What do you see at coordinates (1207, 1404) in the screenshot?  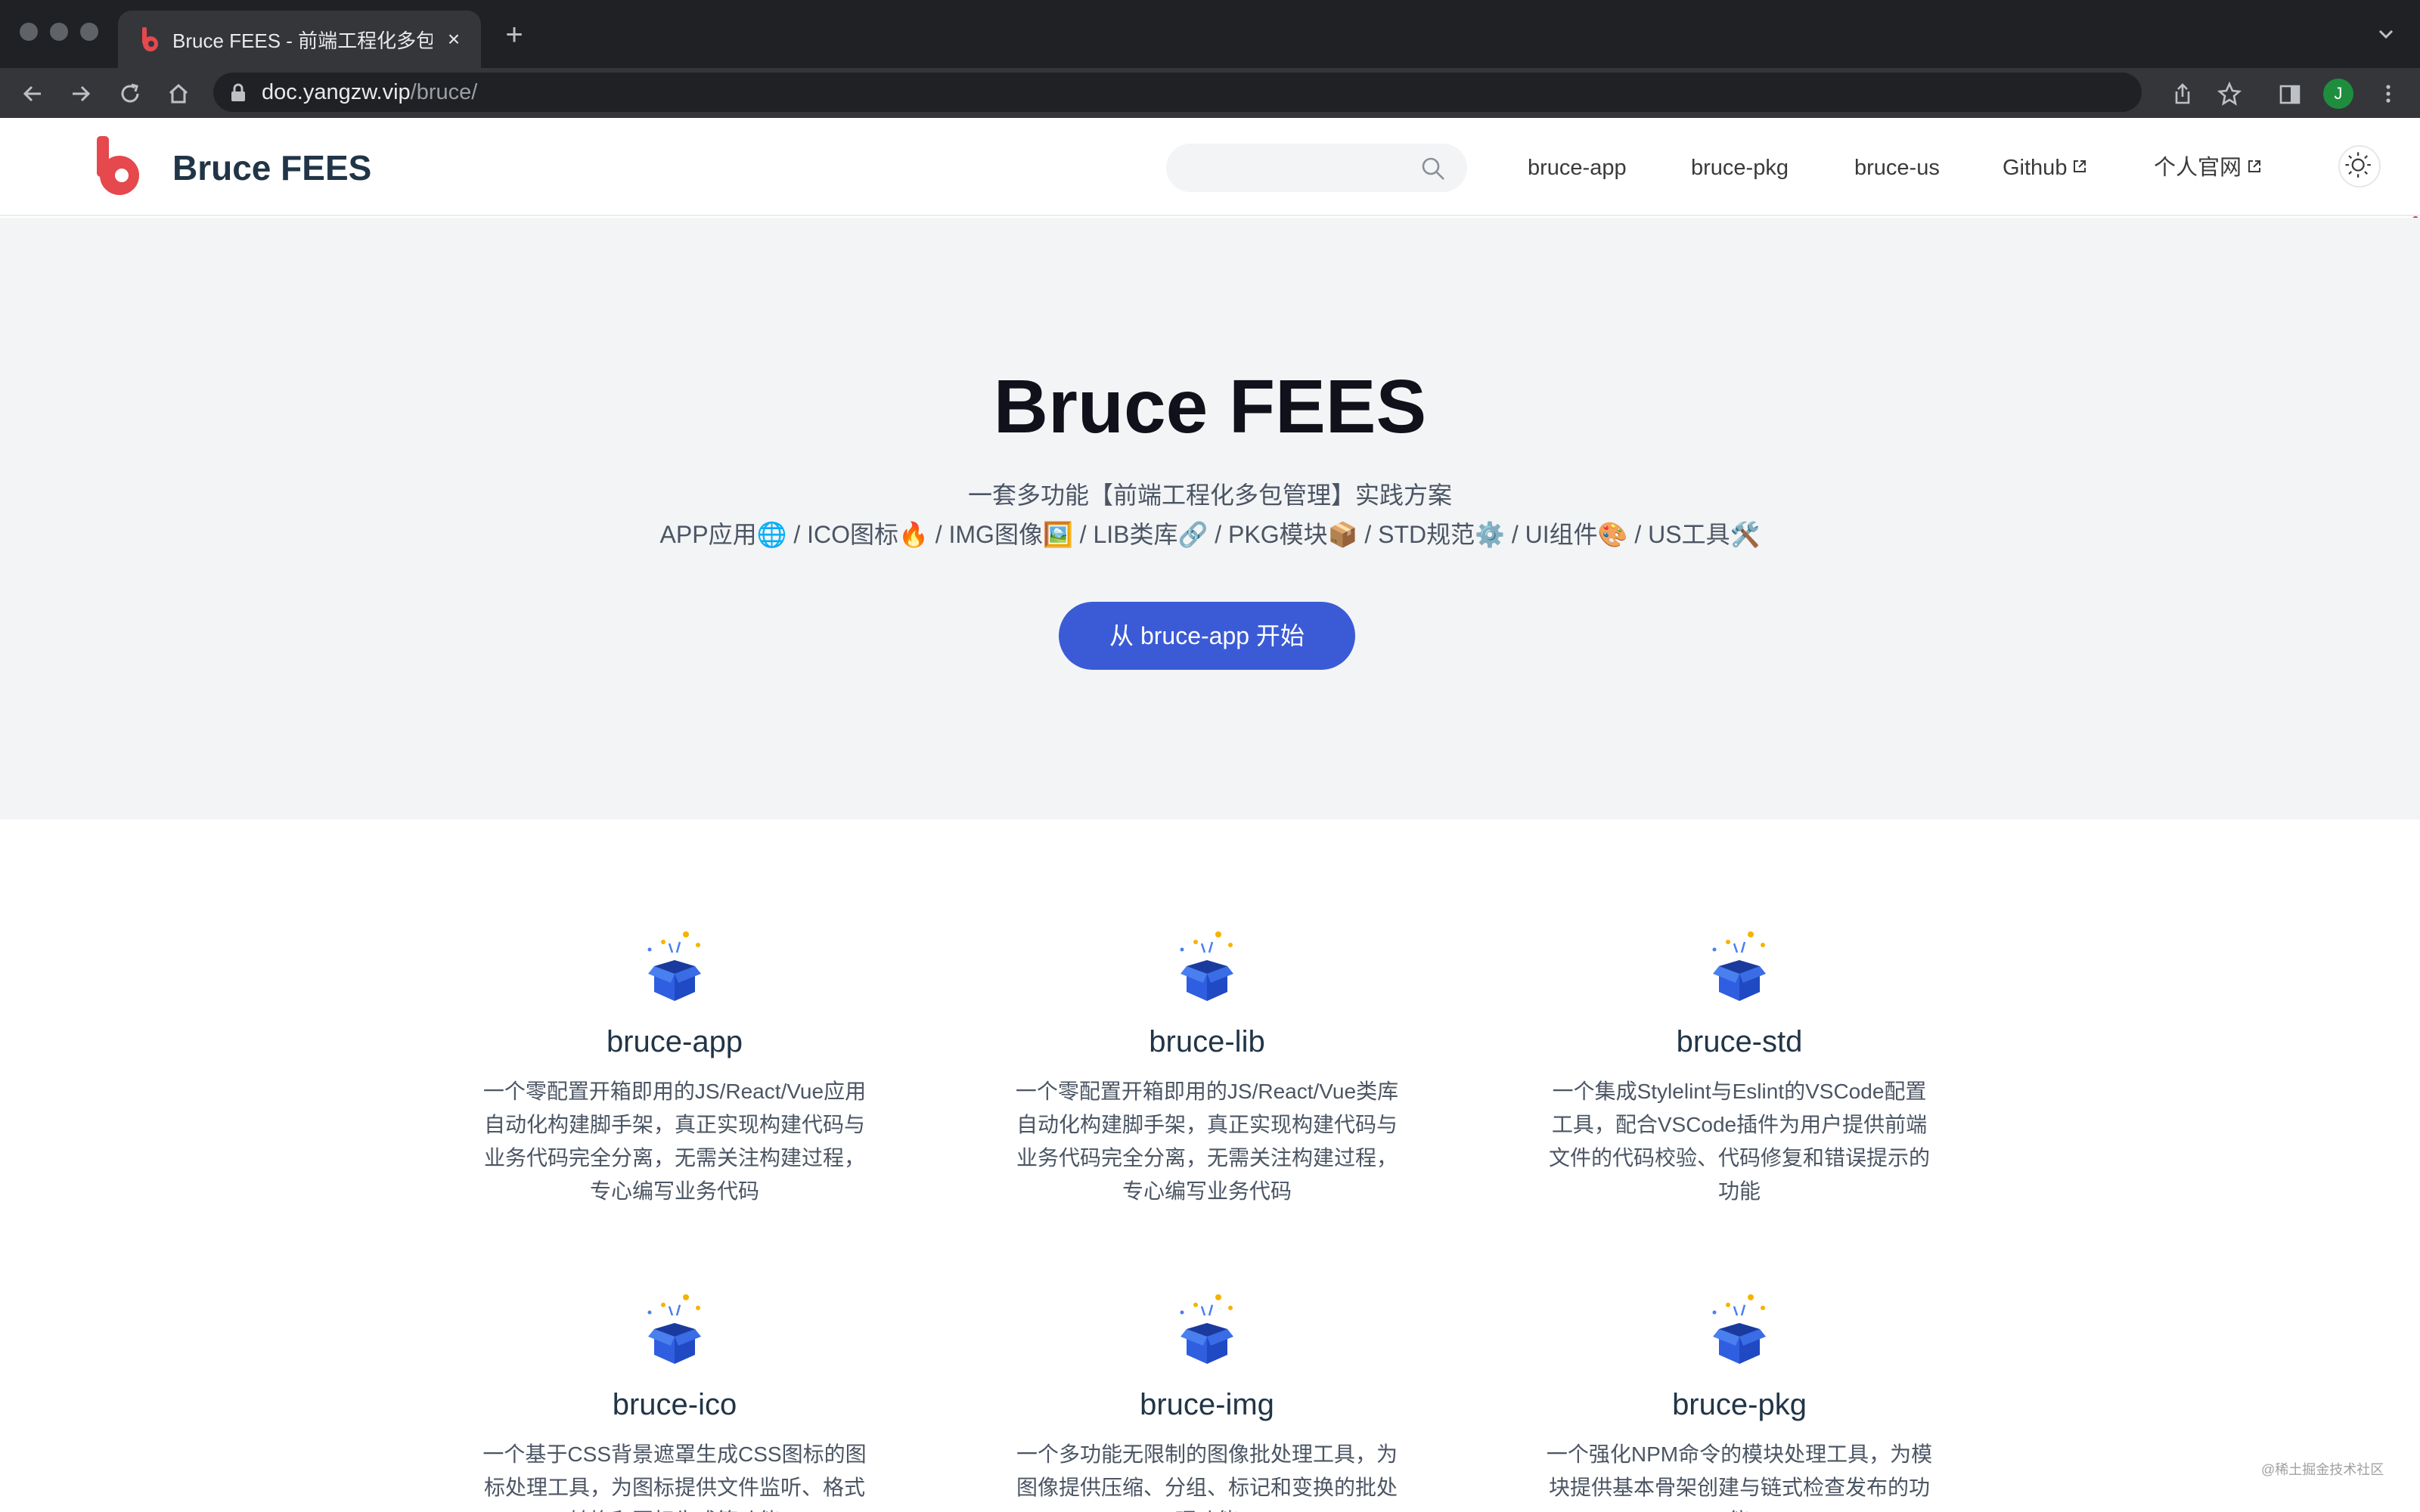 I see `feature-title: bruce-img` at bounding box center [1207, 1404].